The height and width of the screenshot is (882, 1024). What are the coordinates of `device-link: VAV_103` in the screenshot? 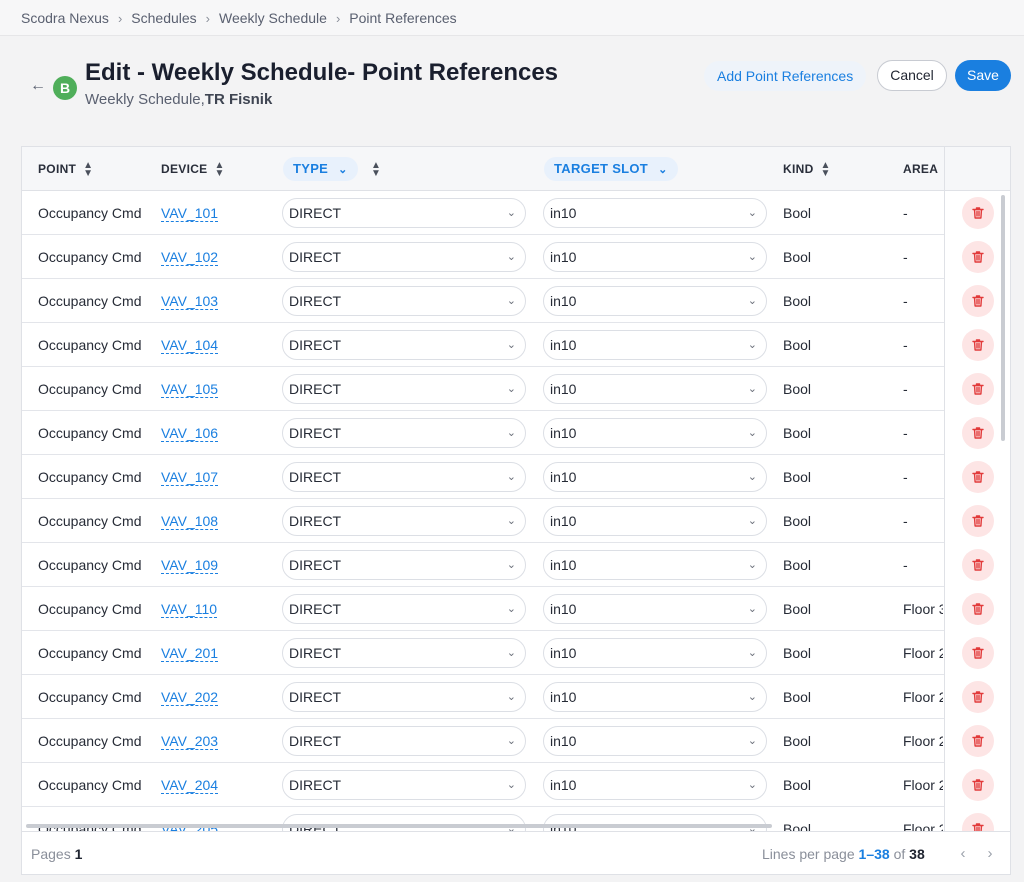 It's located at (218, 301).